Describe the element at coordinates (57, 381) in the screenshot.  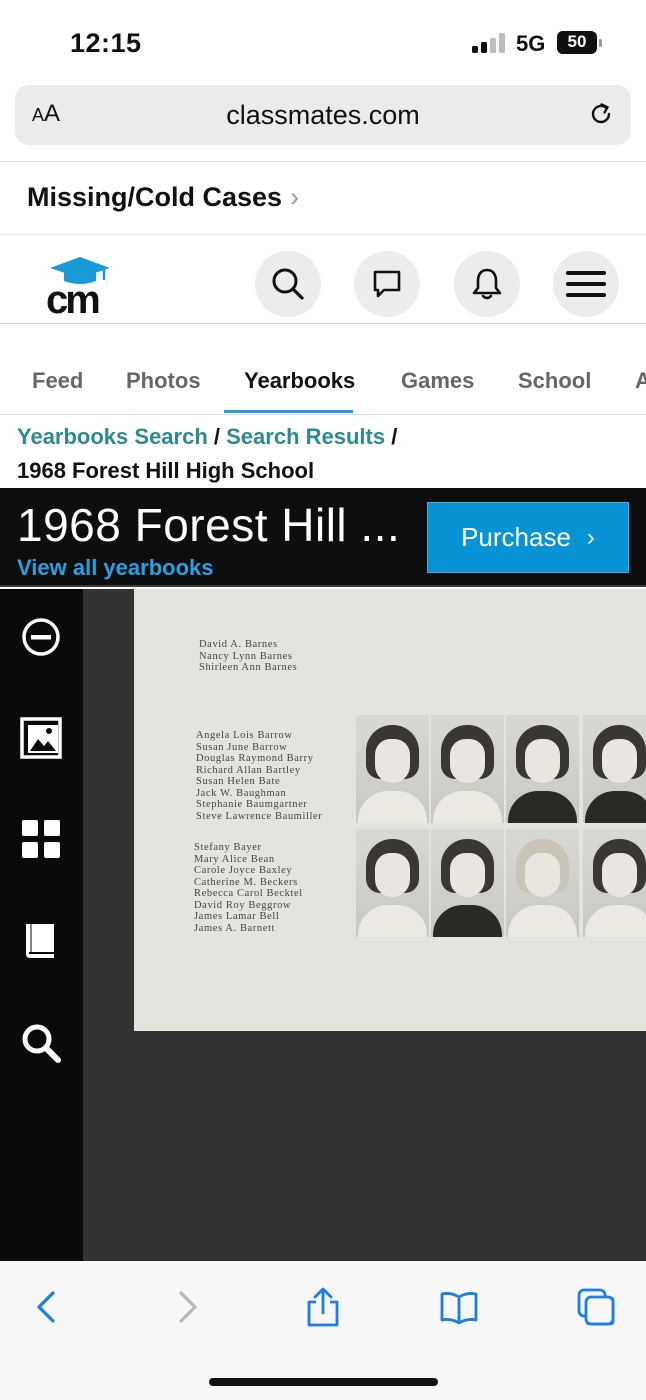
I see `tab-feed: Feed` at that location.